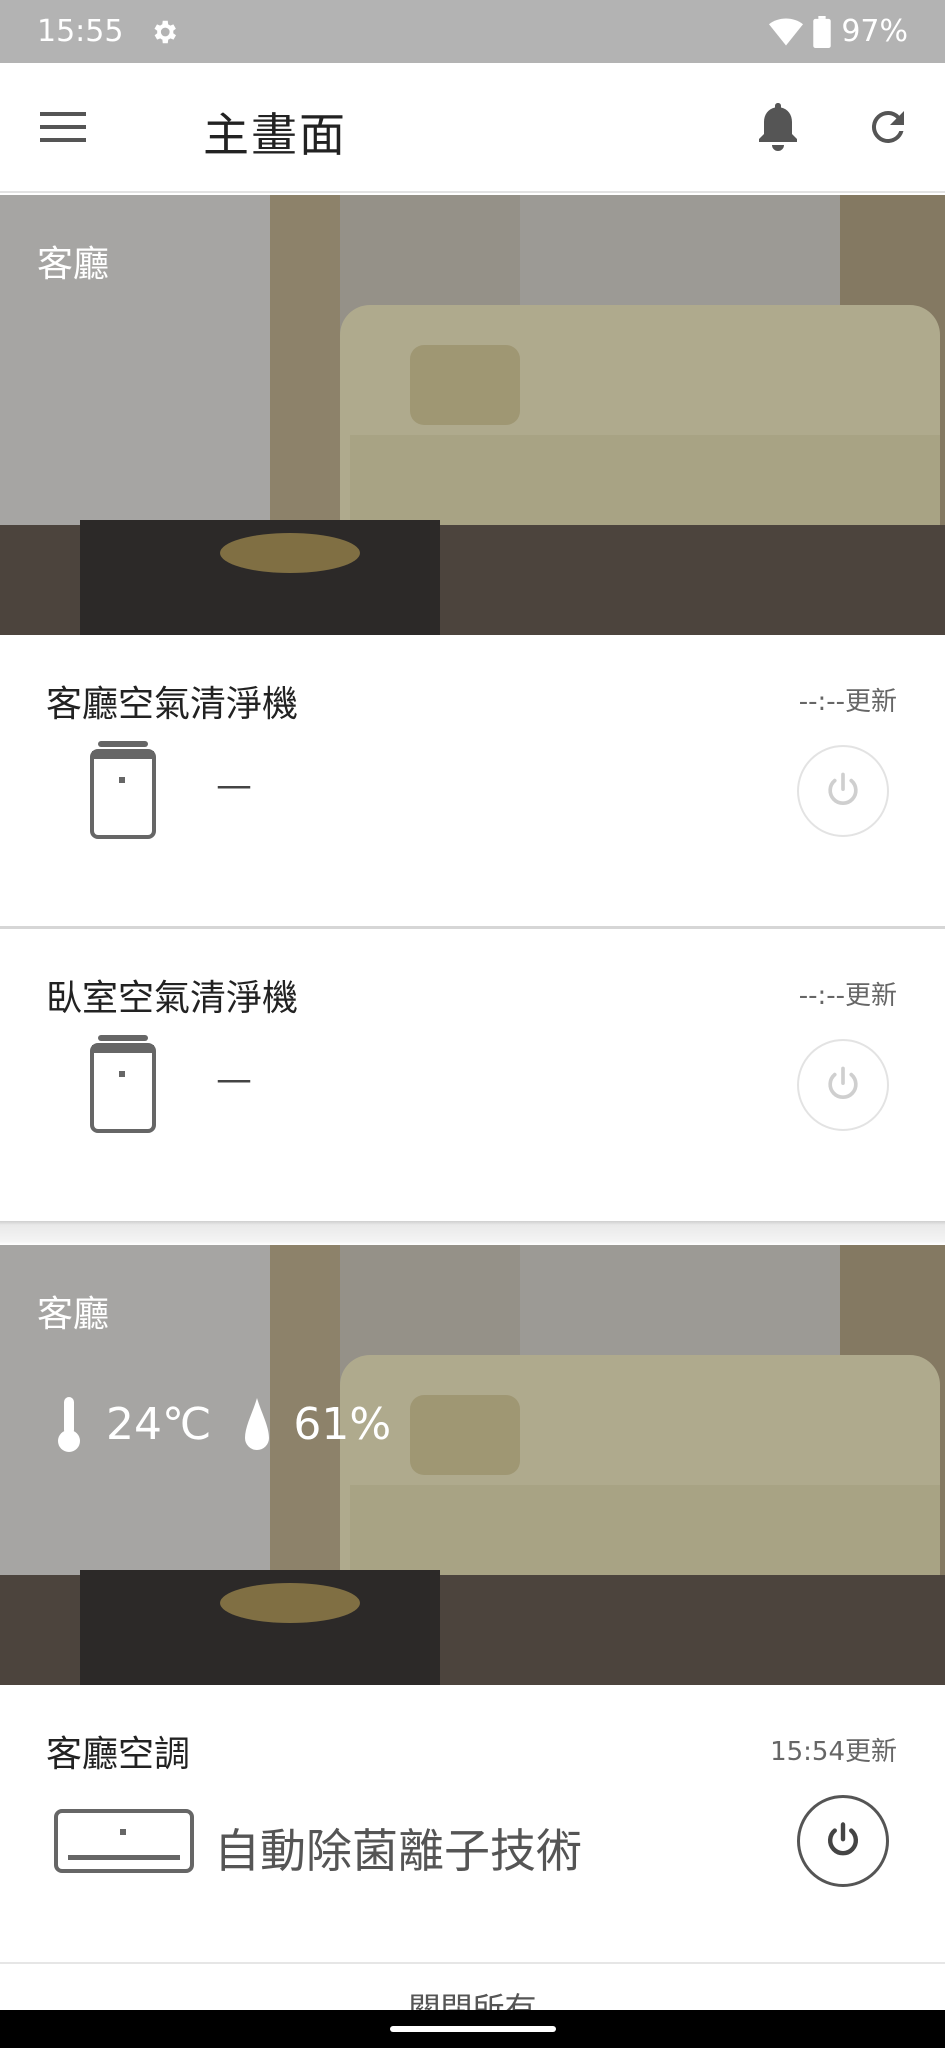 This screenshot has height=2048, width=945. I want to click on humidity-value: 61%, so click(342, 1424).